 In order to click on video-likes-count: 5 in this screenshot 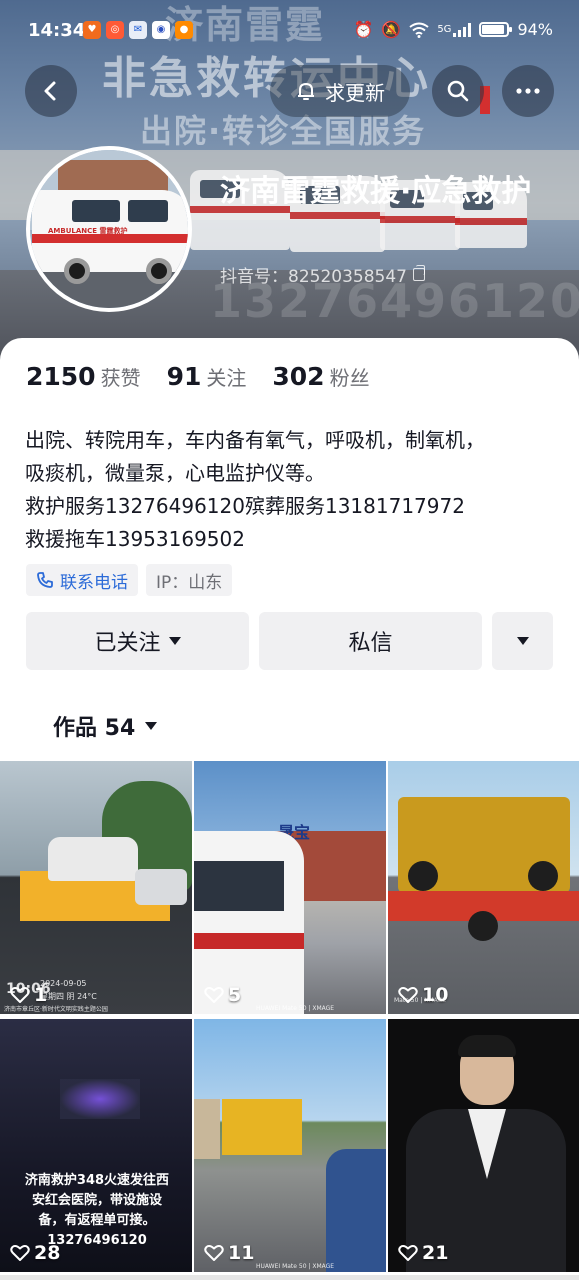, I will do `click(235, 995)`.